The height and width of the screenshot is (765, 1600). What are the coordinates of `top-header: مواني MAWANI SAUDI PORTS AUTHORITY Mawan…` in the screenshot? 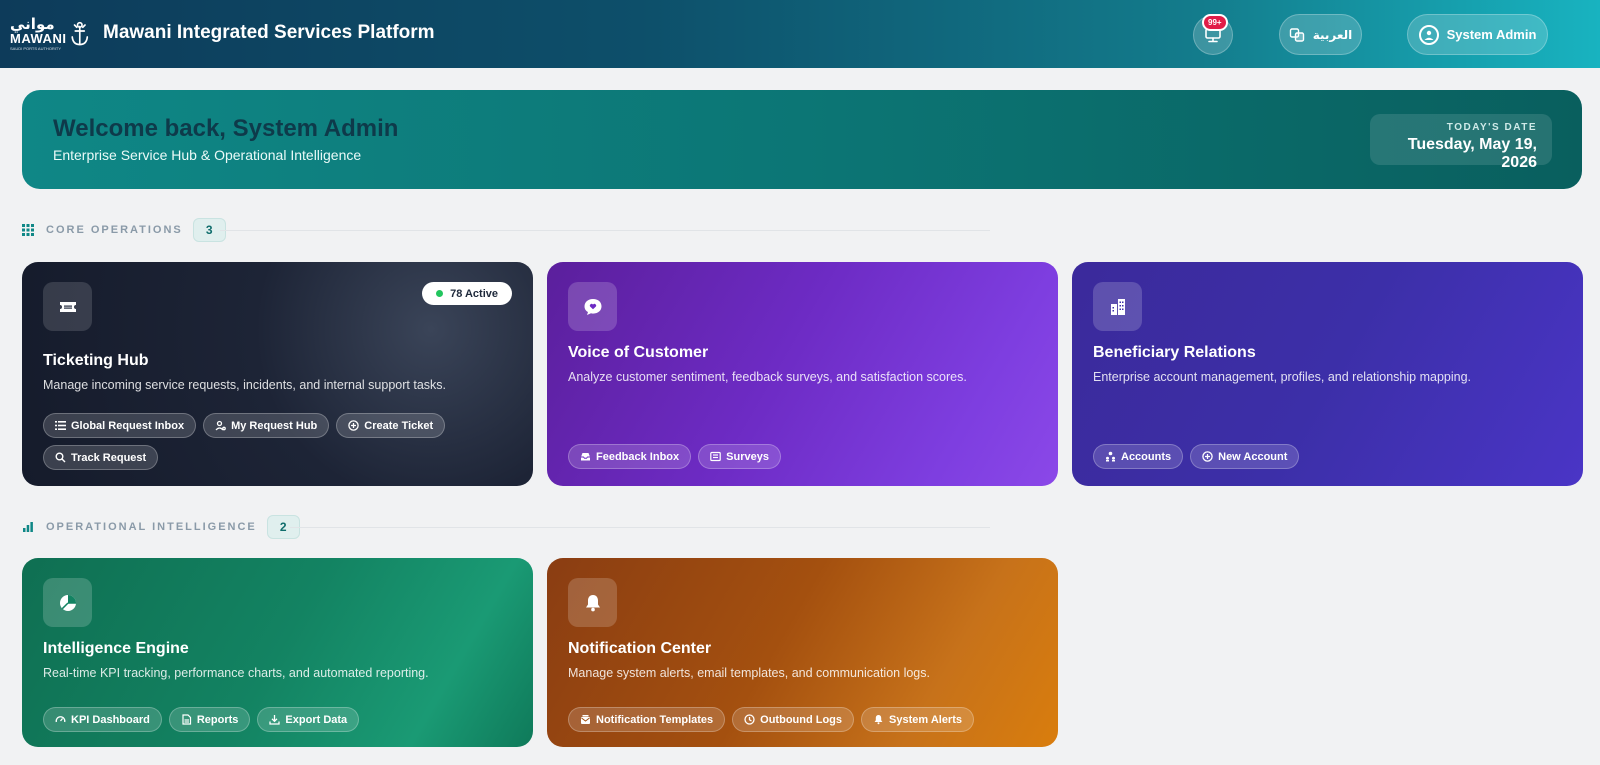 It's located at (800, 34).